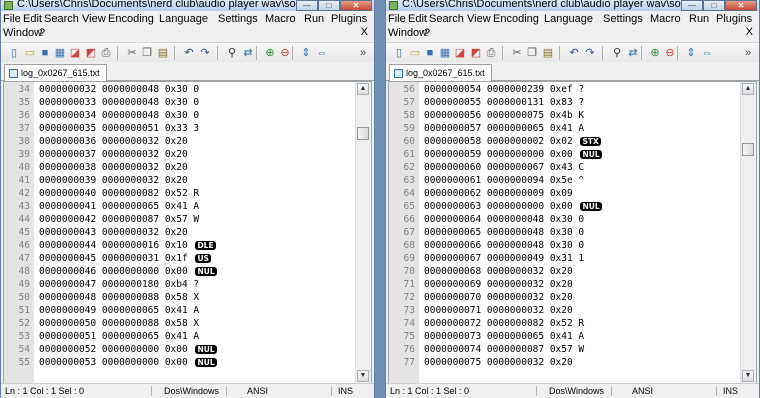 Image resolution: width=760 pixels, height=398 pixels. I want to click on editor-line: 70 0000000068 0000000032 0x20, so click(565, 271).